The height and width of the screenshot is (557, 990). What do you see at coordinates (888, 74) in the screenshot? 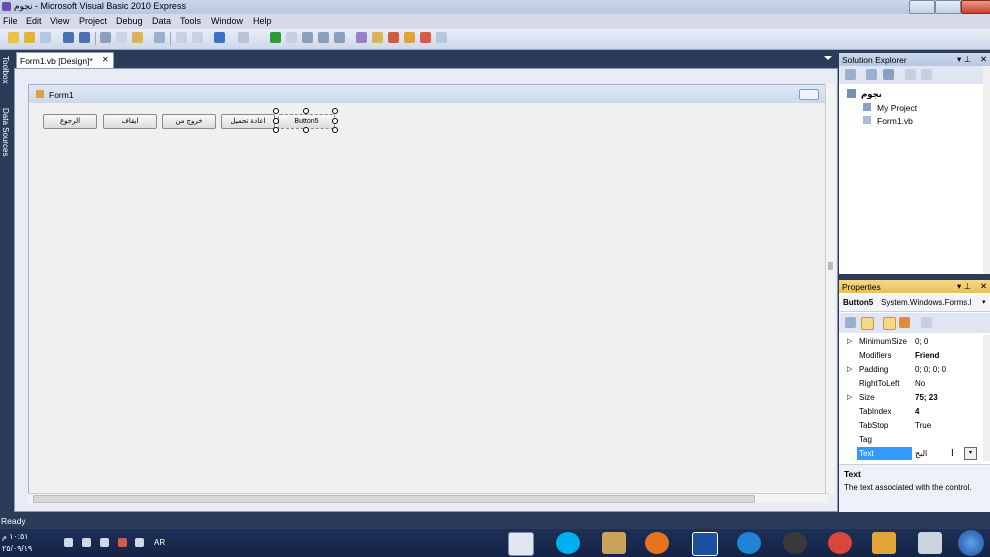
I see `refresh-icon` at bounding box center [888, 74].